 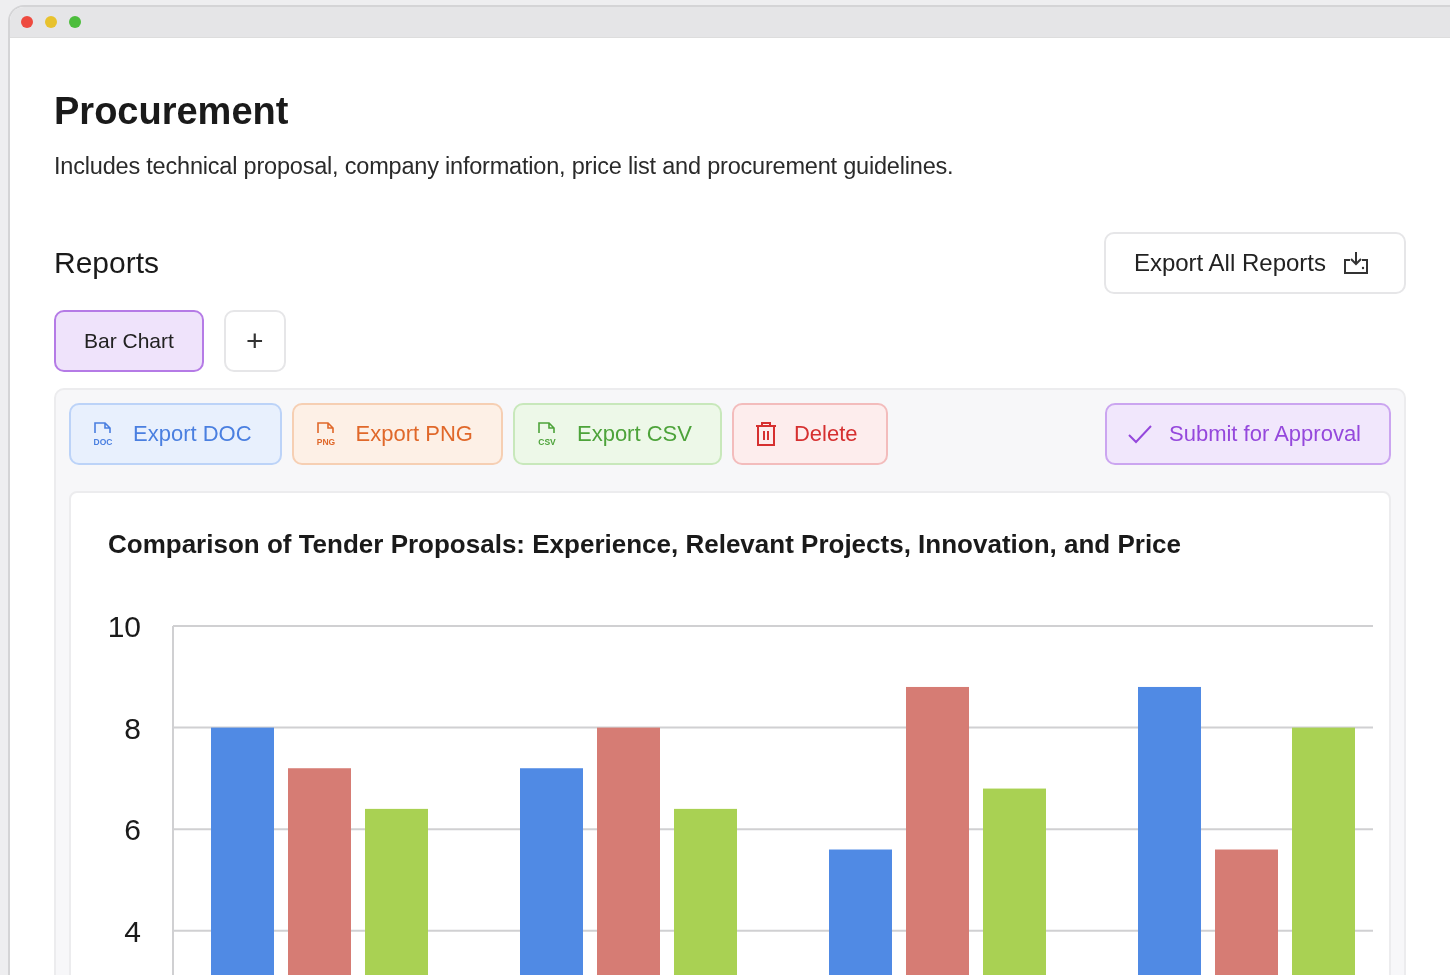 What do you see at coordinates (254, 341) in the screenshot?
I see `add-tab-button: +` at bounding box center [254, 341].